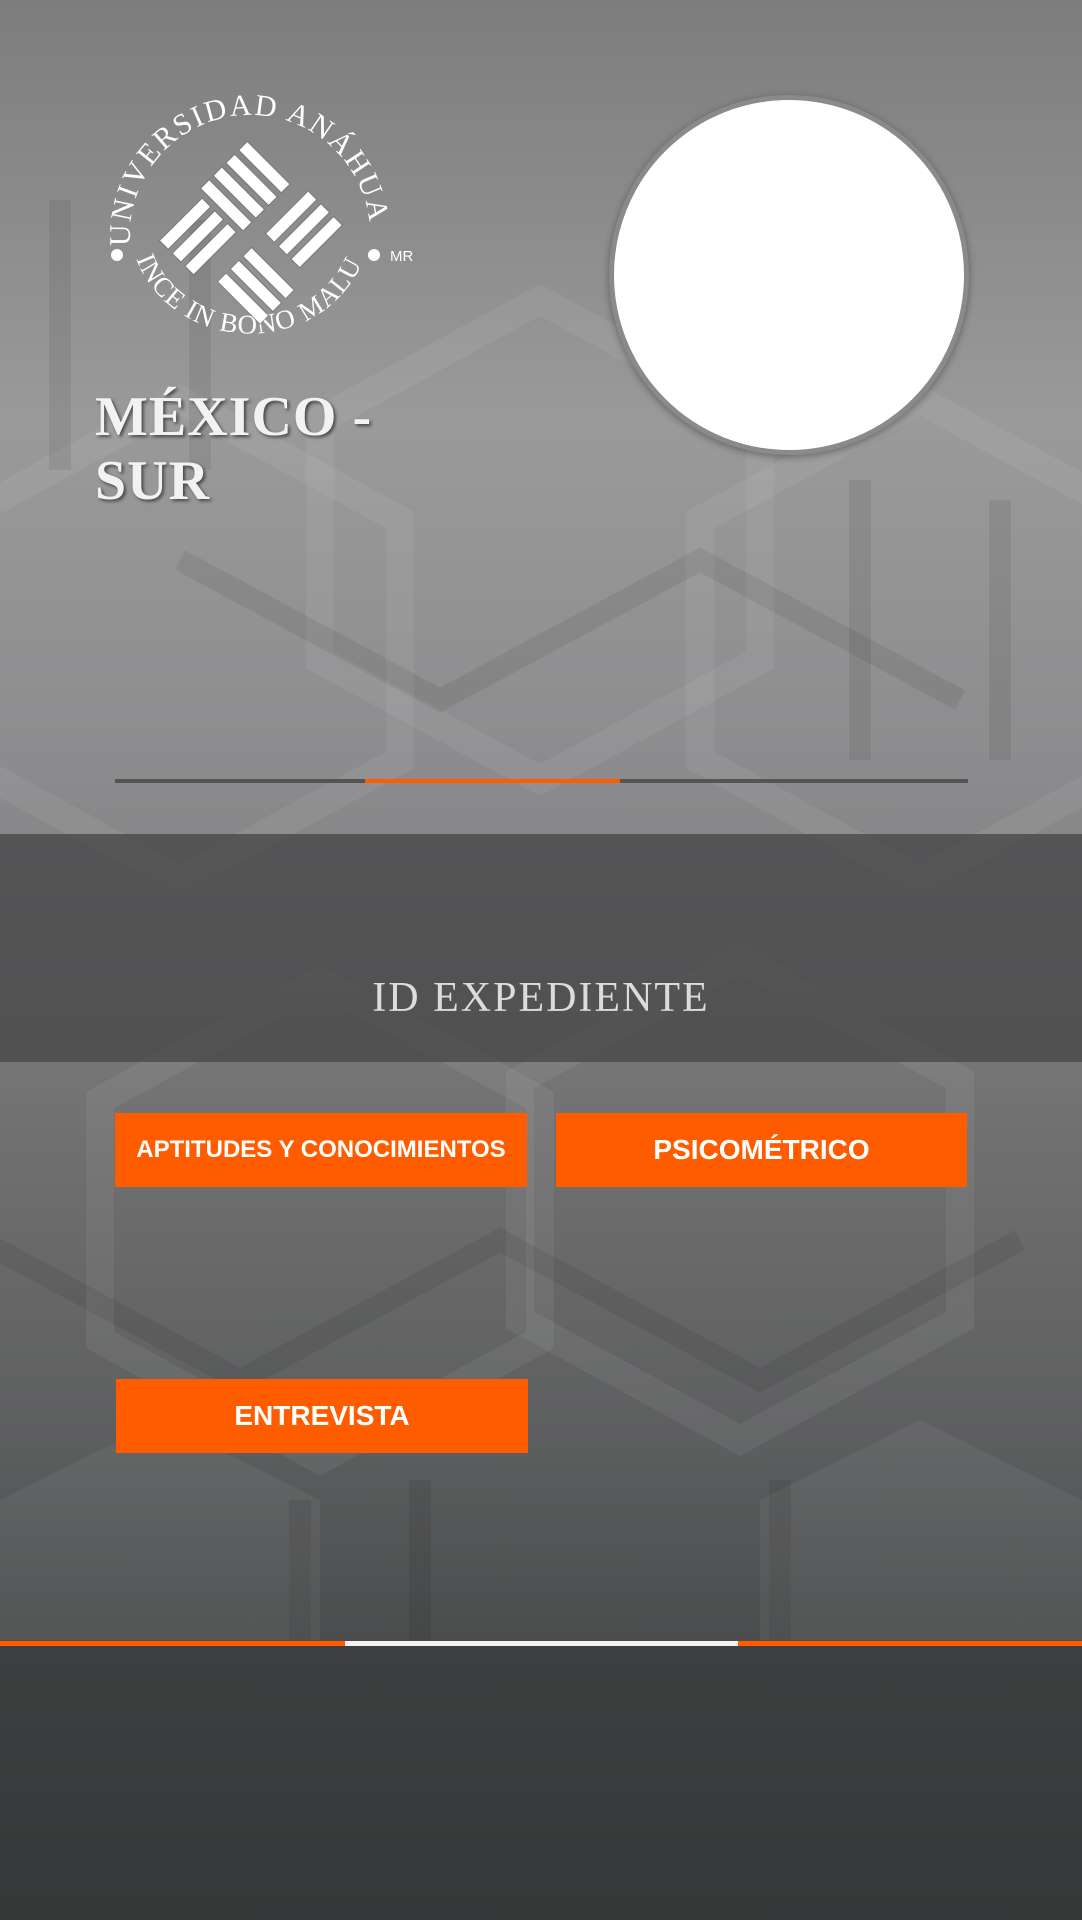 This screenshot has height=1920, width=1082. I want to click on user-avatar, so click(789, 275).